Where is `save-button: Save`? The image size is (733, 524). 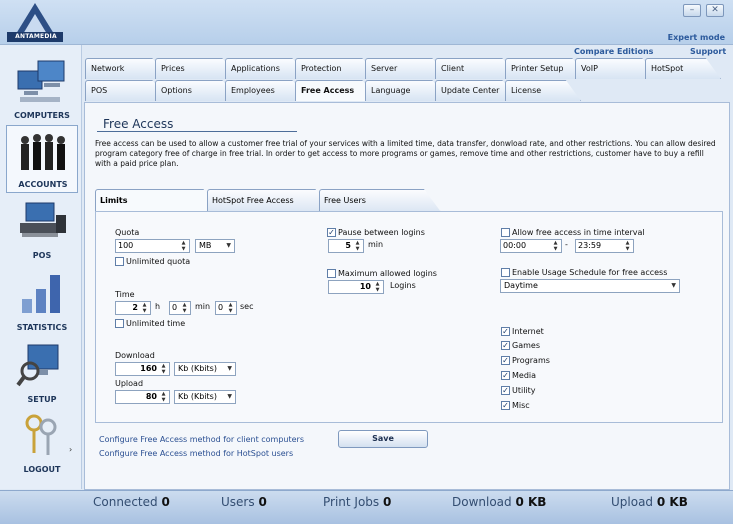
save-button: Save is located at coordinates (383, 439).